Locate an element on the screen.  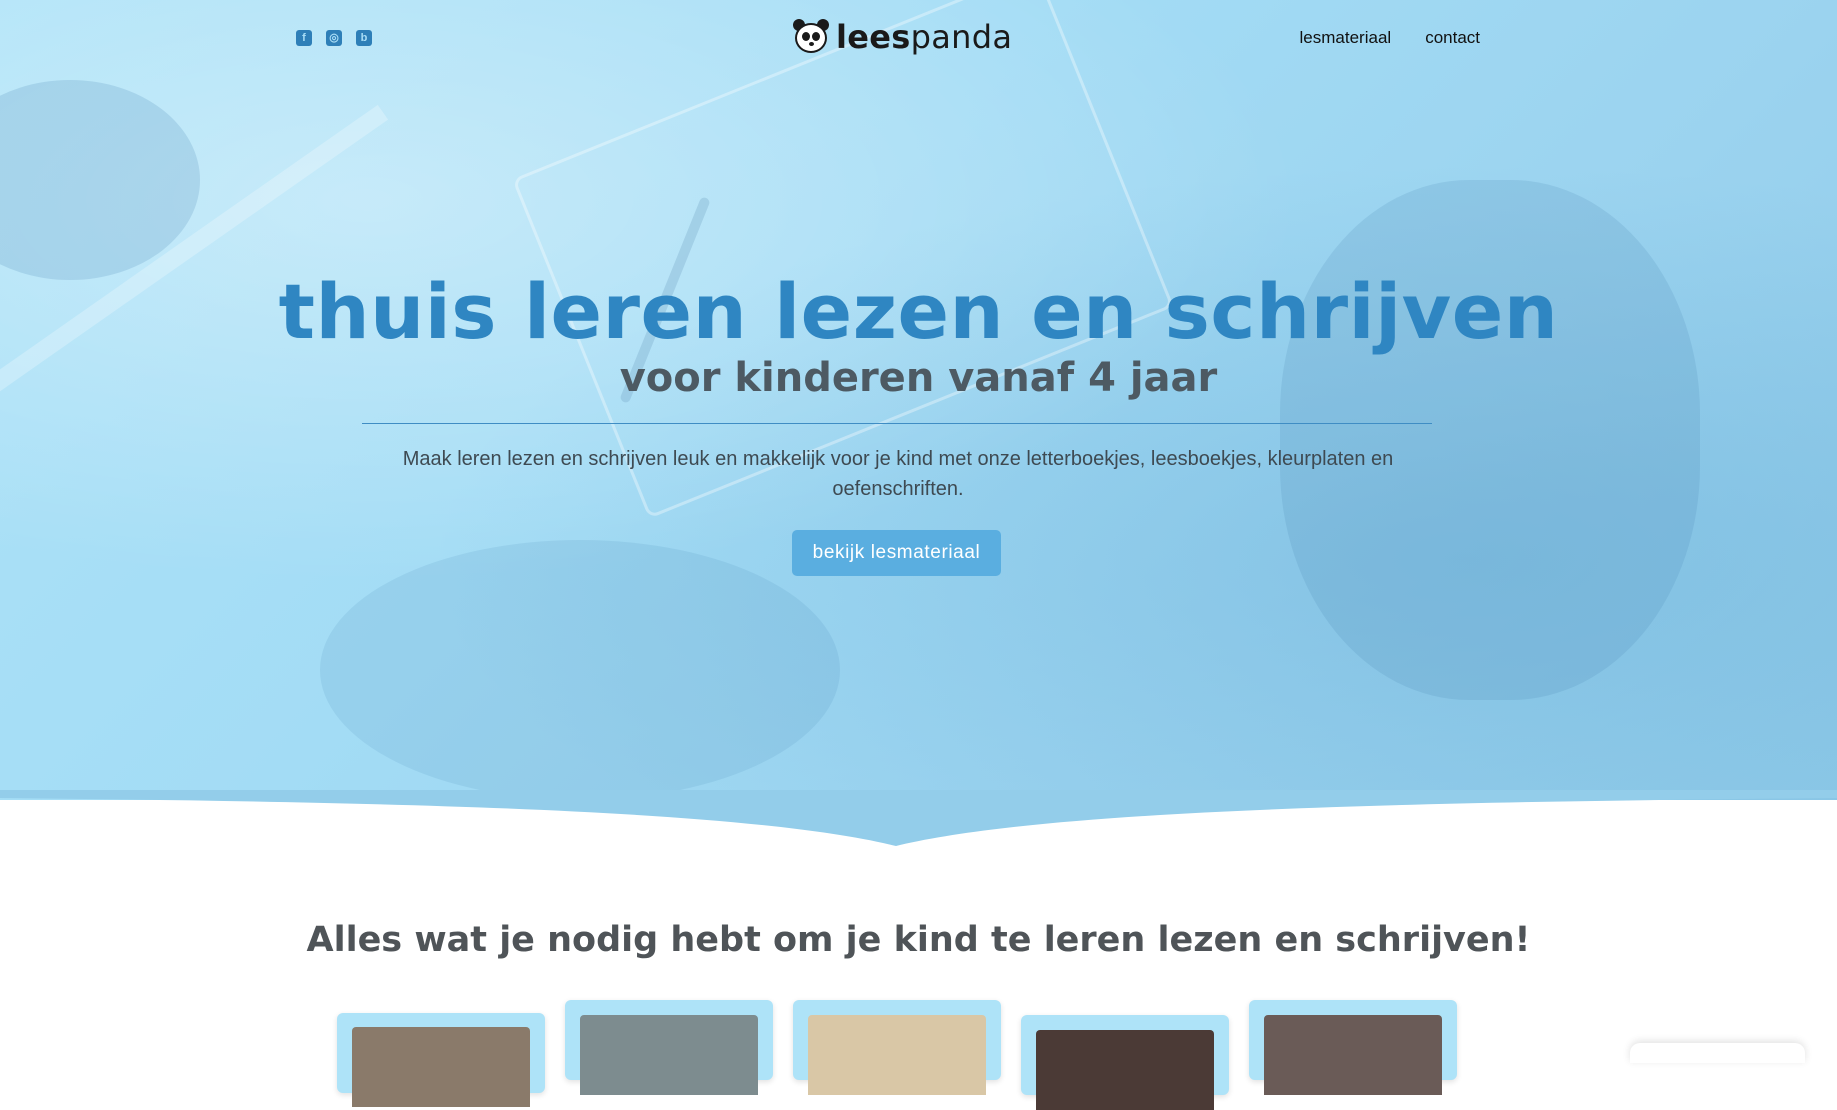
social-links: f ◎ b is located at coordinates (334, 38).